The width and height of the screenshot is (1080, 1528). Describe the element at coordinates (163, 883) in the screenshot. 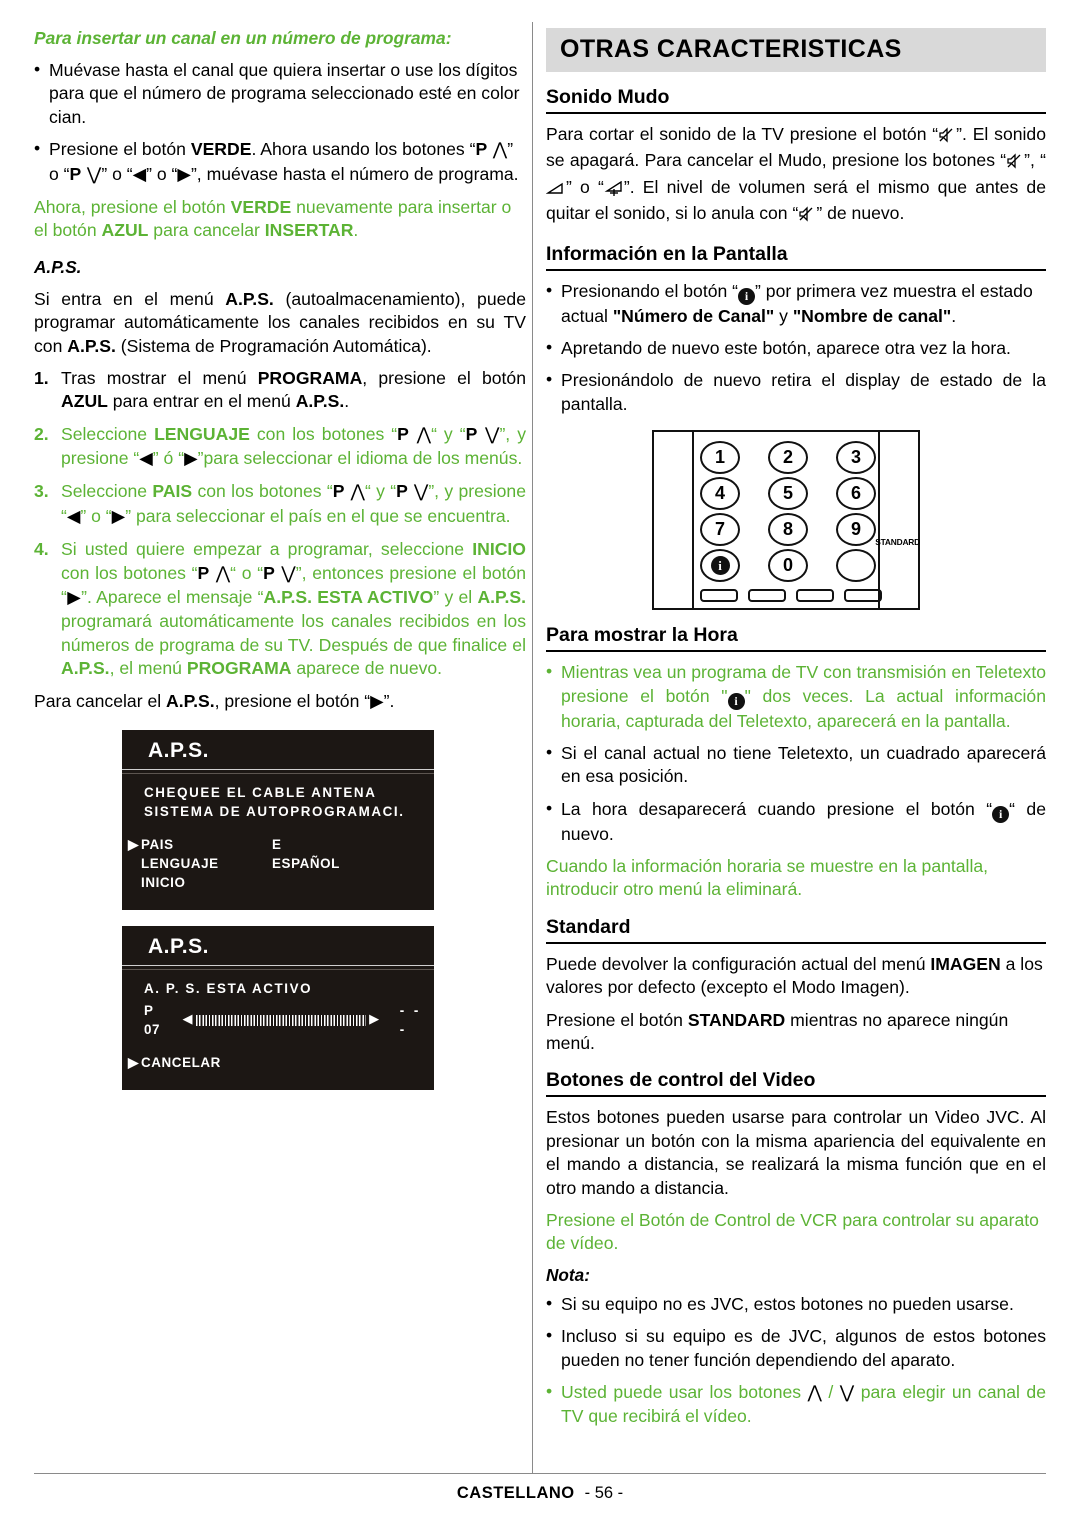

I see `osd-key: INICIO` at that location.